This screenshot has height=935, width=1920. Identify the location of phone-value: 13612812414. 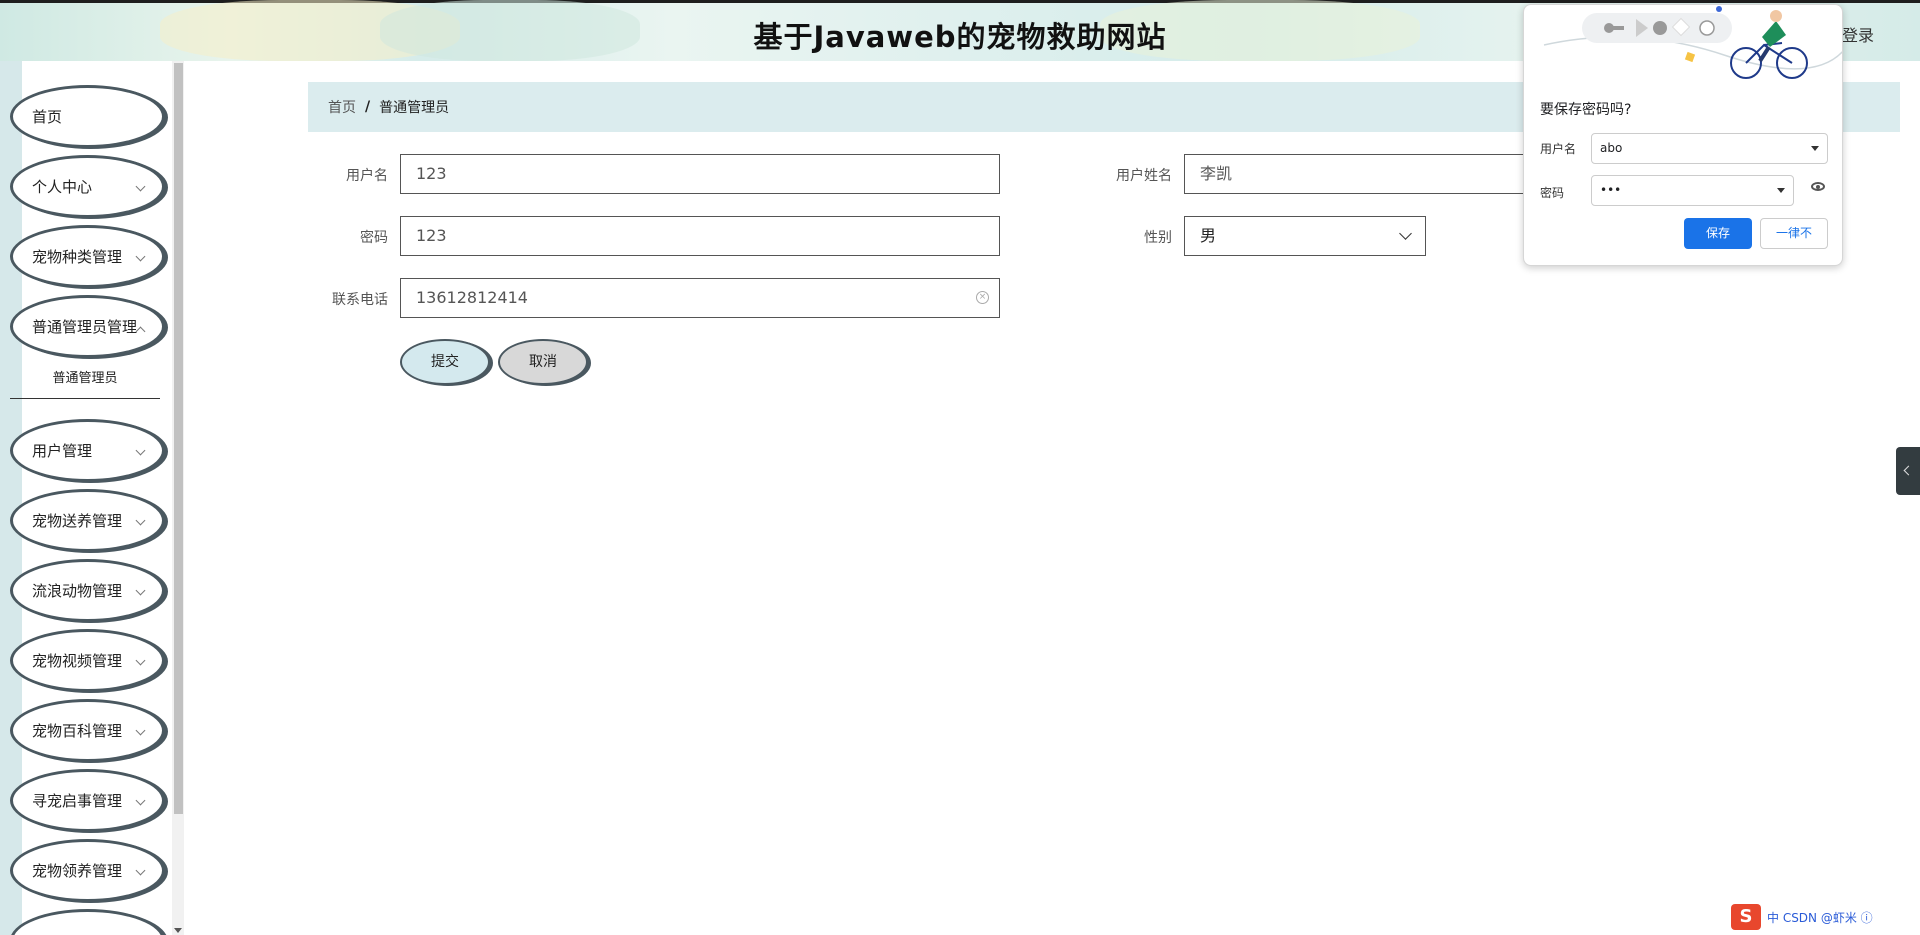
(472, 297).